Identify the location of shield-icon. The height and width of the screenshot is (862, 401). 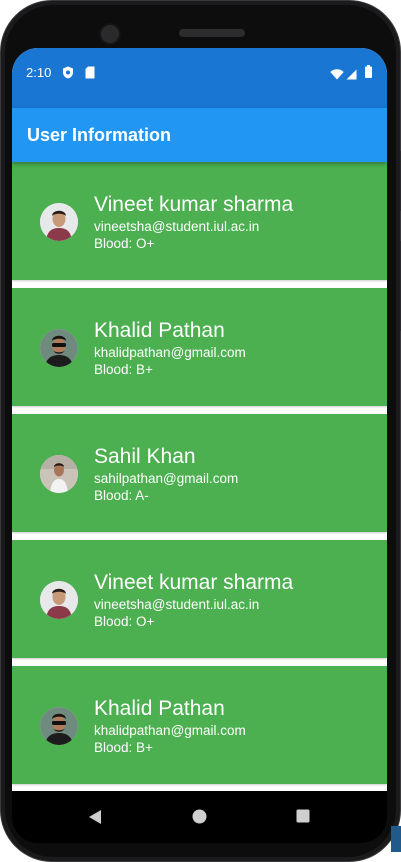
(68, 75).